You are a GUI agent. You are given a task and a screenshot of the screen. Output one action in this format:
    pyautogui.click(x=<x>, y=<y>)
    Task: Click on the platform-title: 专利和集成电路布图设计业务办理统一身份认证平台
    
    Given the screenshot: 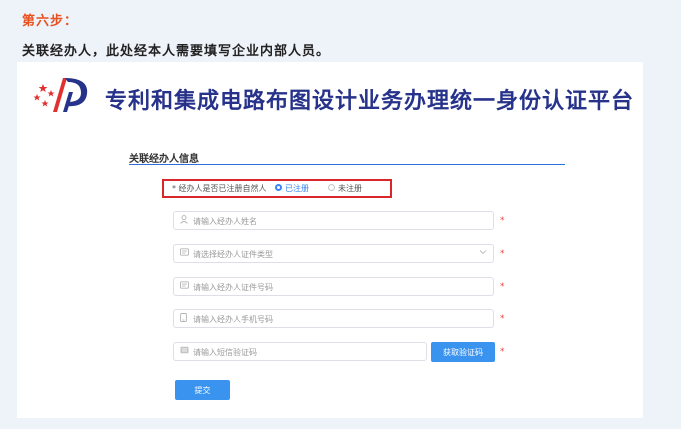 What is the action you would take?
    pyautogui.click(x=370, y=101)
    